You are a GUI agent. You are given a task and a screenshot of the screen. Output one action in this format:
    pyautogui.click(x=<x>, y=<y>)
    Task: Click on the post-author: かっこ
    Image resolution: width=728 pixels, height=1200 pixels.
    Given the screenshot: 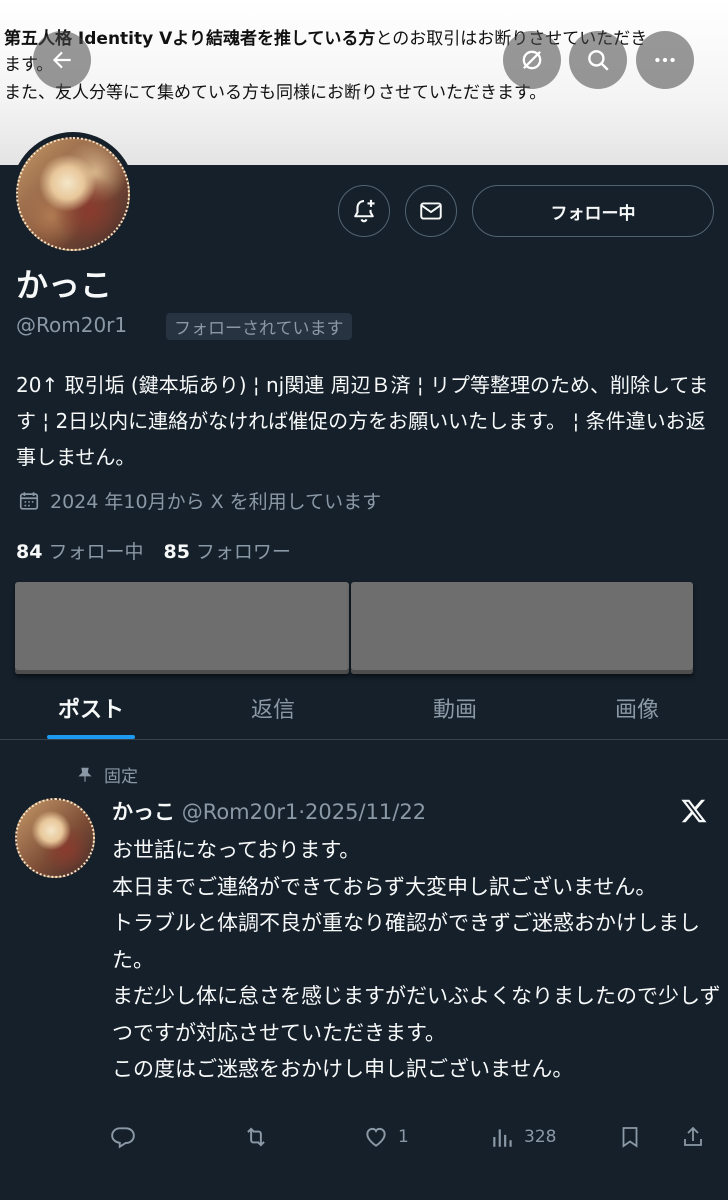 What is the action you would take?
    pyautogui.click(x=143, y=812)
    